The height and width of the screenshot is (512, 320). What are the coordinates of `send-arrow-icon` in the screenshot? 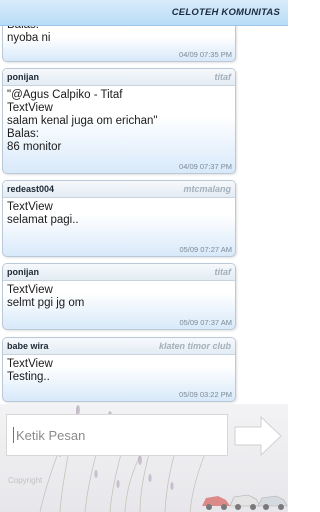 It's located at (257, 436).